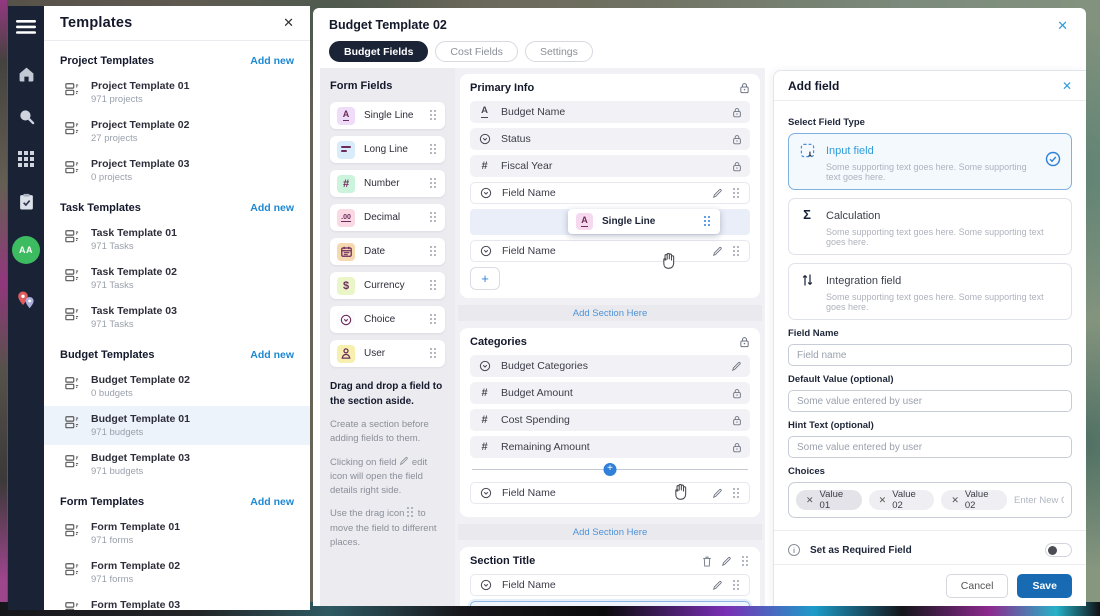  I want to click on palette-field-single-line: A Single Line, so click(387, 115).